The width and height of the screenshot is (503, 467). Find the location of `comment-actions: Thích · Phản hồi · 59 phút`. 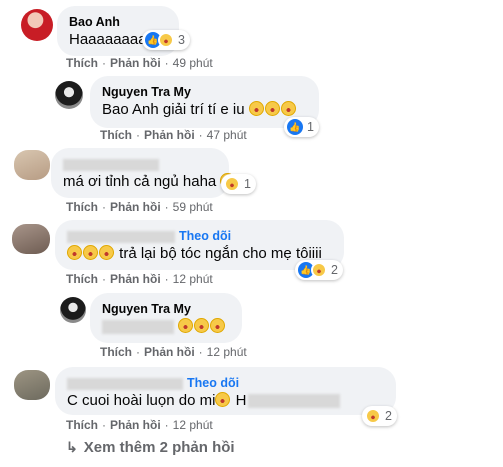

comment-actions: Thích · Phản hồi · 59 phút is located at coordinates (139, 207).